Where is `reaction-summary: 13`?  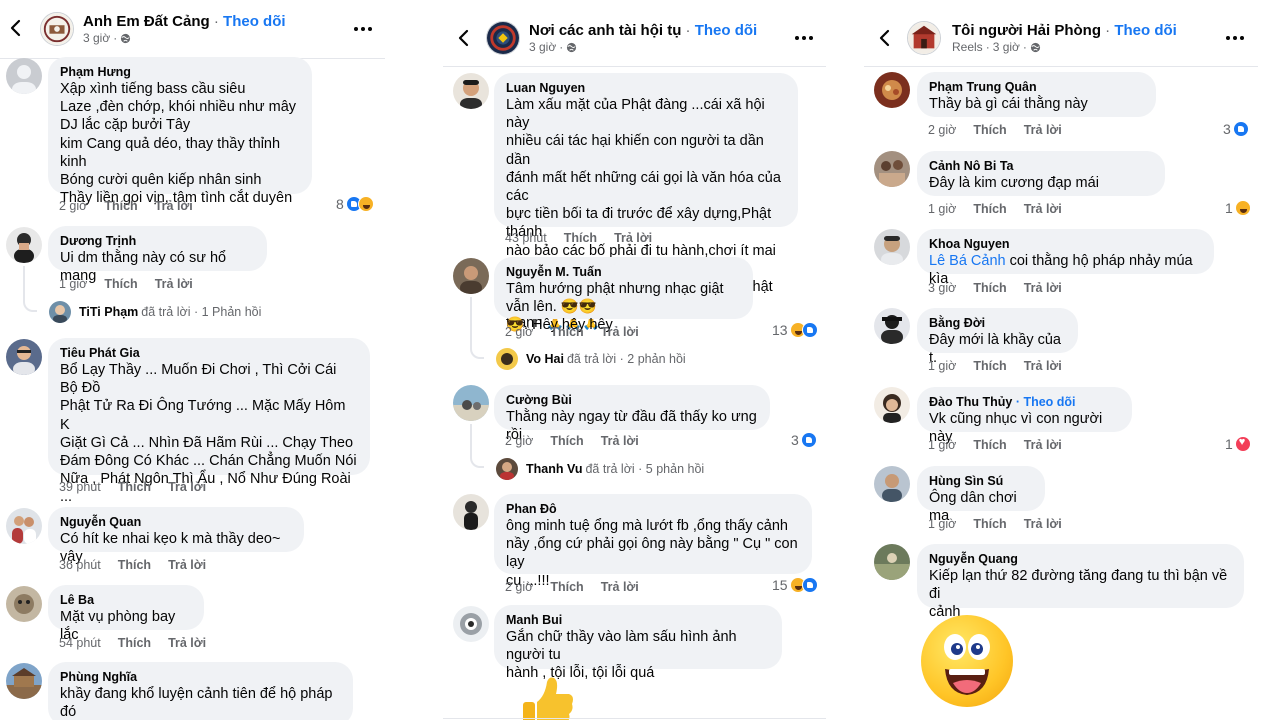 reaction-summary: 13 is located at coordinates (795, 330).